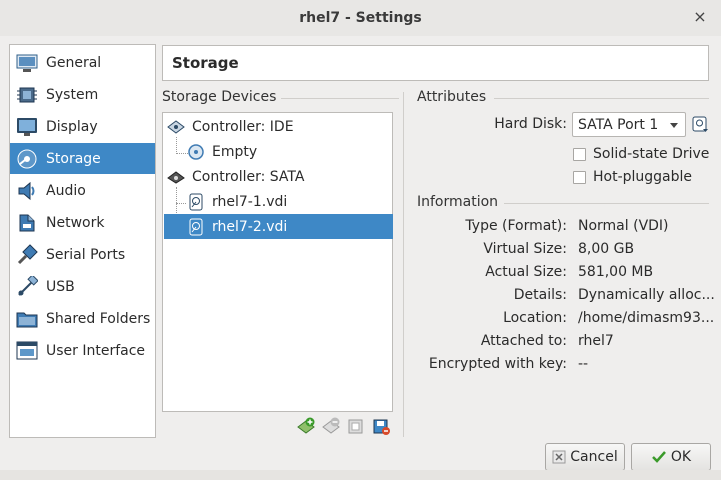 Image resolution: width=721 pixels, height=480 pixels. I want to click on tree-item-controller-ide: Controller: IDE, so click(278, 126).